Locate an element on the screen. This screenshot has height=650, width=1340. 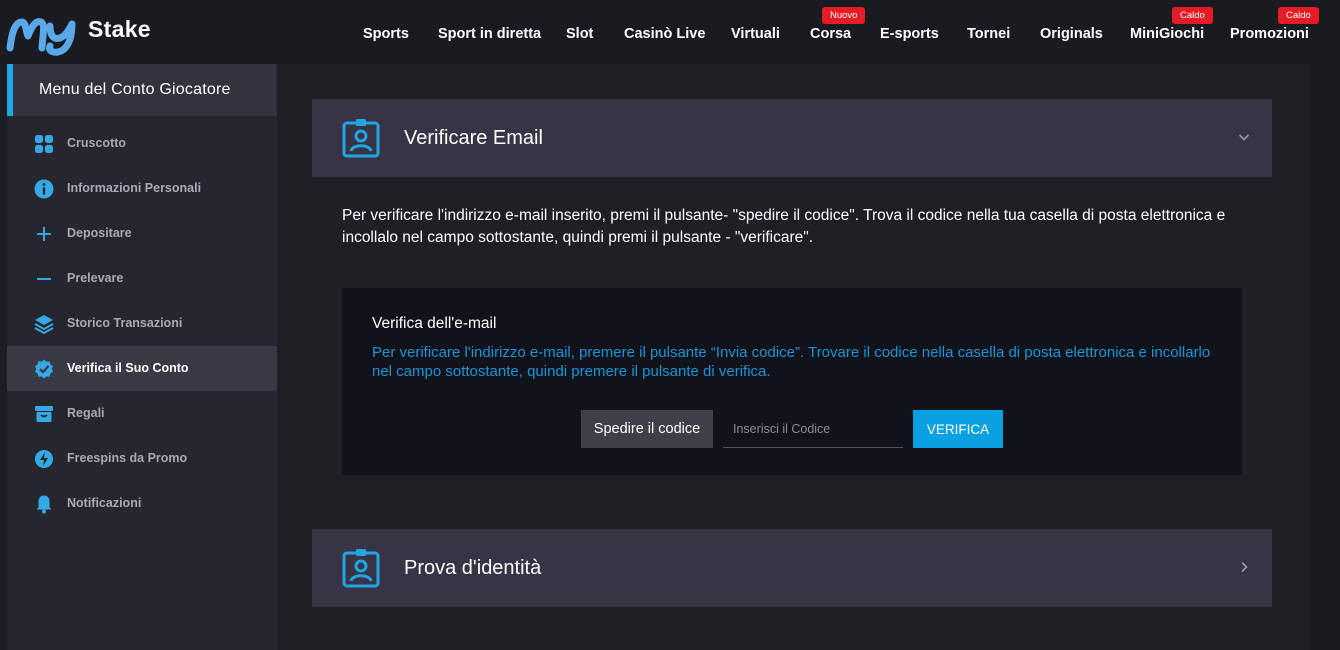
sidebar-item-personal-info: Informazioni Personali is located at coordinates (142, 188).